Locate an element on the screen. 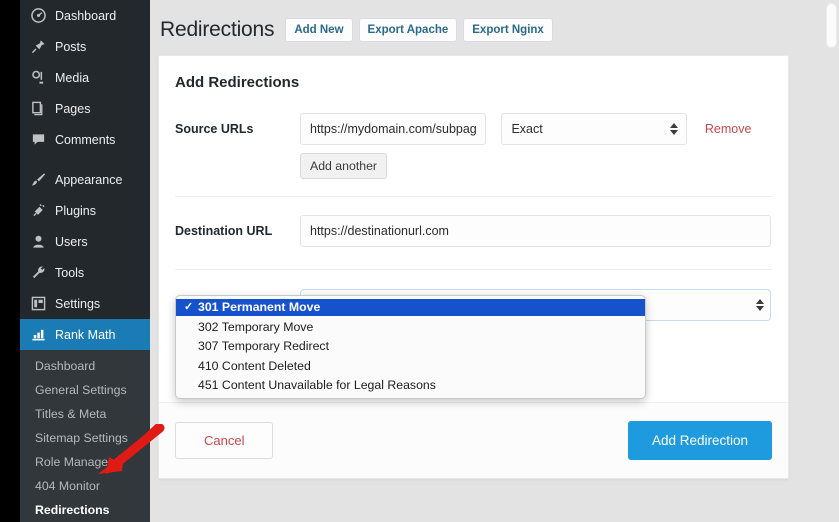  pages-icon is located at coordinates (38, 109).